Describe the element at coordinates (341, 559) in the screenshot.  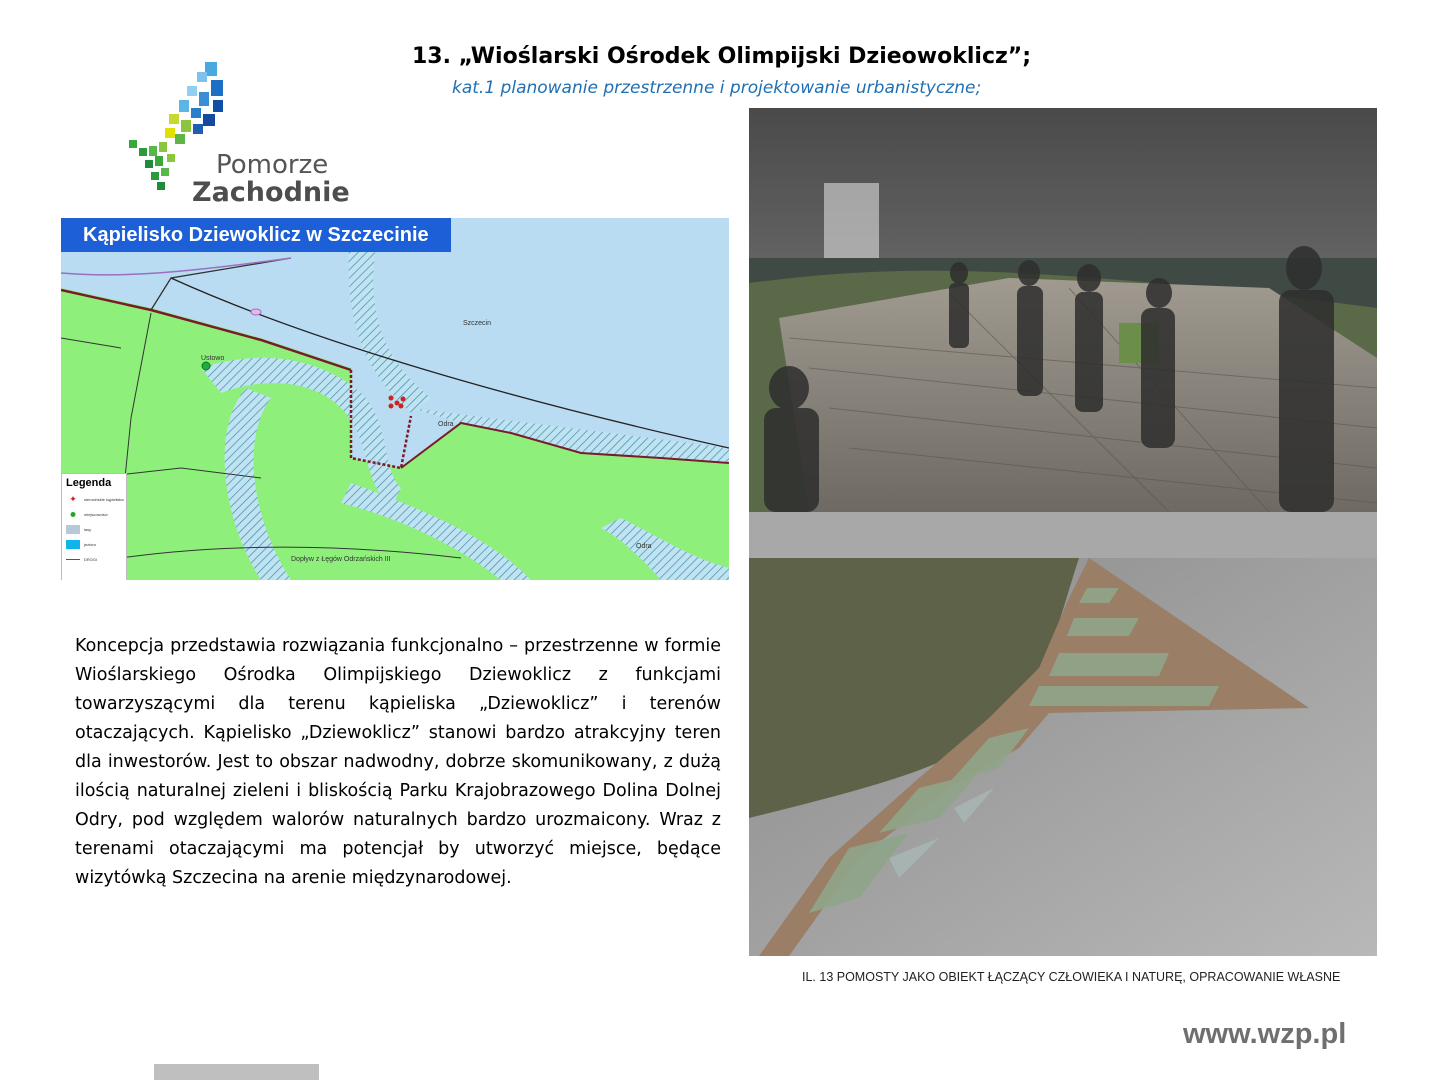
I see `map-label-doplyw: Dopływ z Łęgów Odrzańskich III` at that location.